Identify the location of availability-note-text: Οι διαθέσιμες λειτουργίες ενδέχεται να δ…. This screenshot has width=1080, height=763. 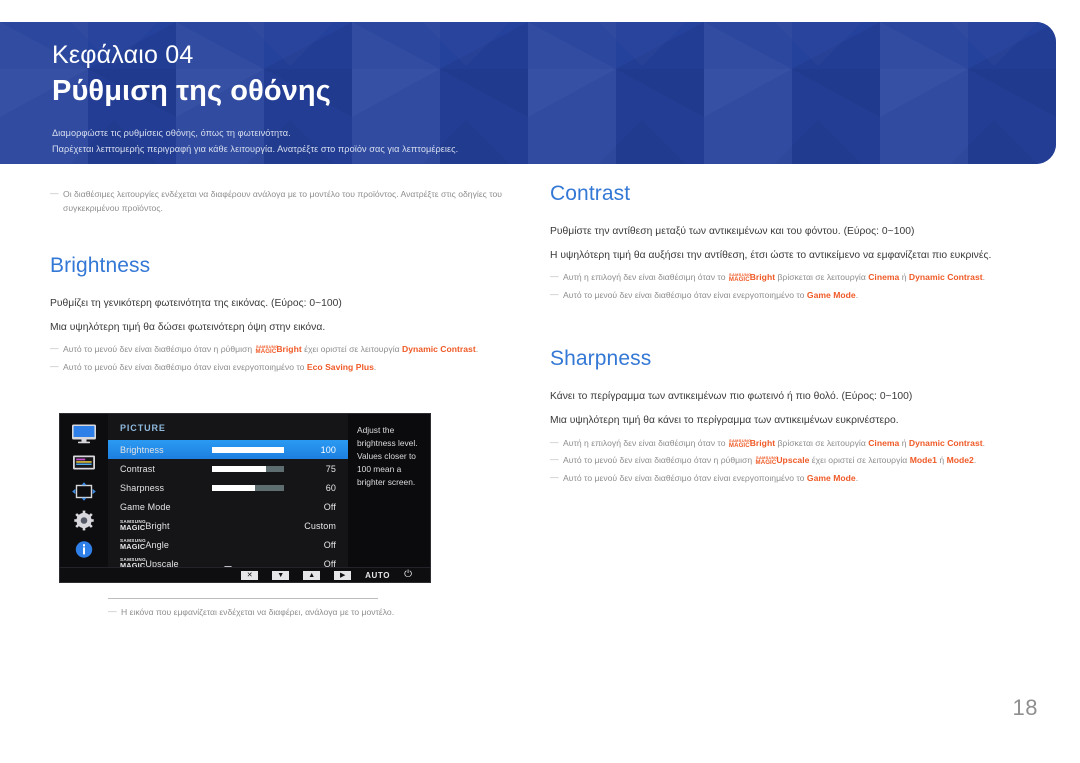
(282, 201).